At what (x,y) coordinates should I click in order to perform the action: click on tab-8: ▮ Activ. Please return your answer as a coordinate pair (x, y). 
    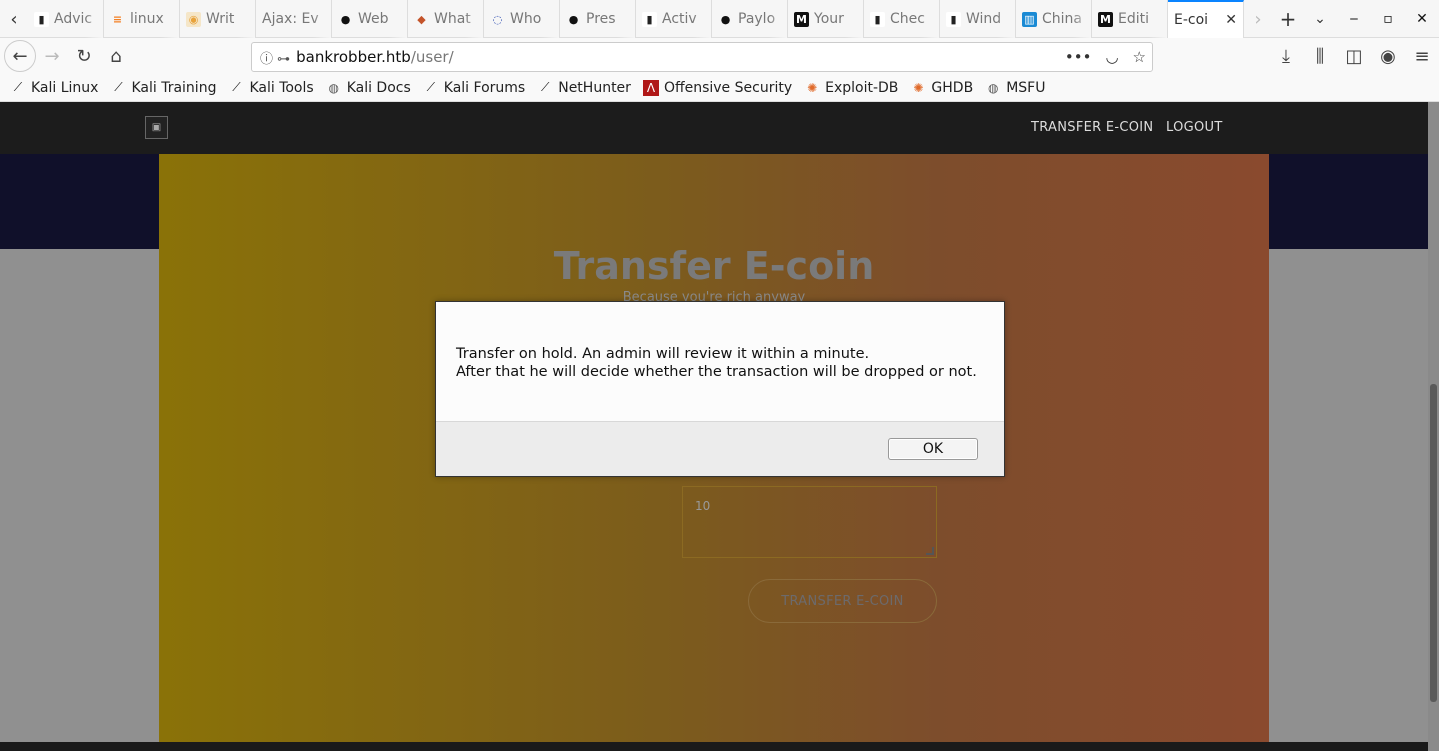
    Looking at the image, I should click on (674, 19).